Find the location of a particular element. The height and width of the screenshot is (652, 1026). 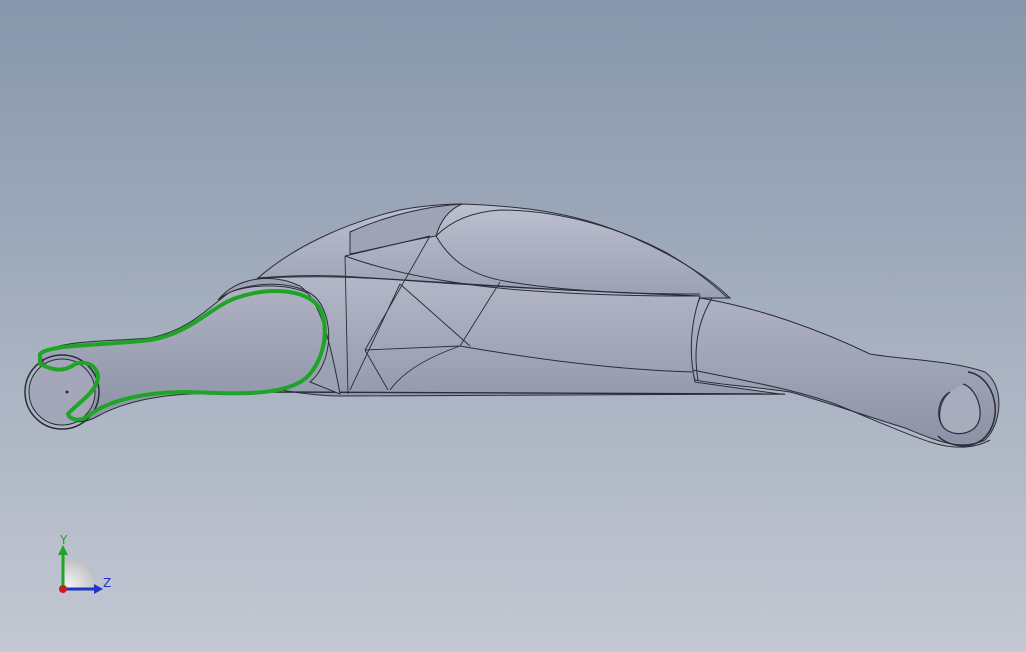

reference-triad: Y Z is located at coordinates (84, 563).